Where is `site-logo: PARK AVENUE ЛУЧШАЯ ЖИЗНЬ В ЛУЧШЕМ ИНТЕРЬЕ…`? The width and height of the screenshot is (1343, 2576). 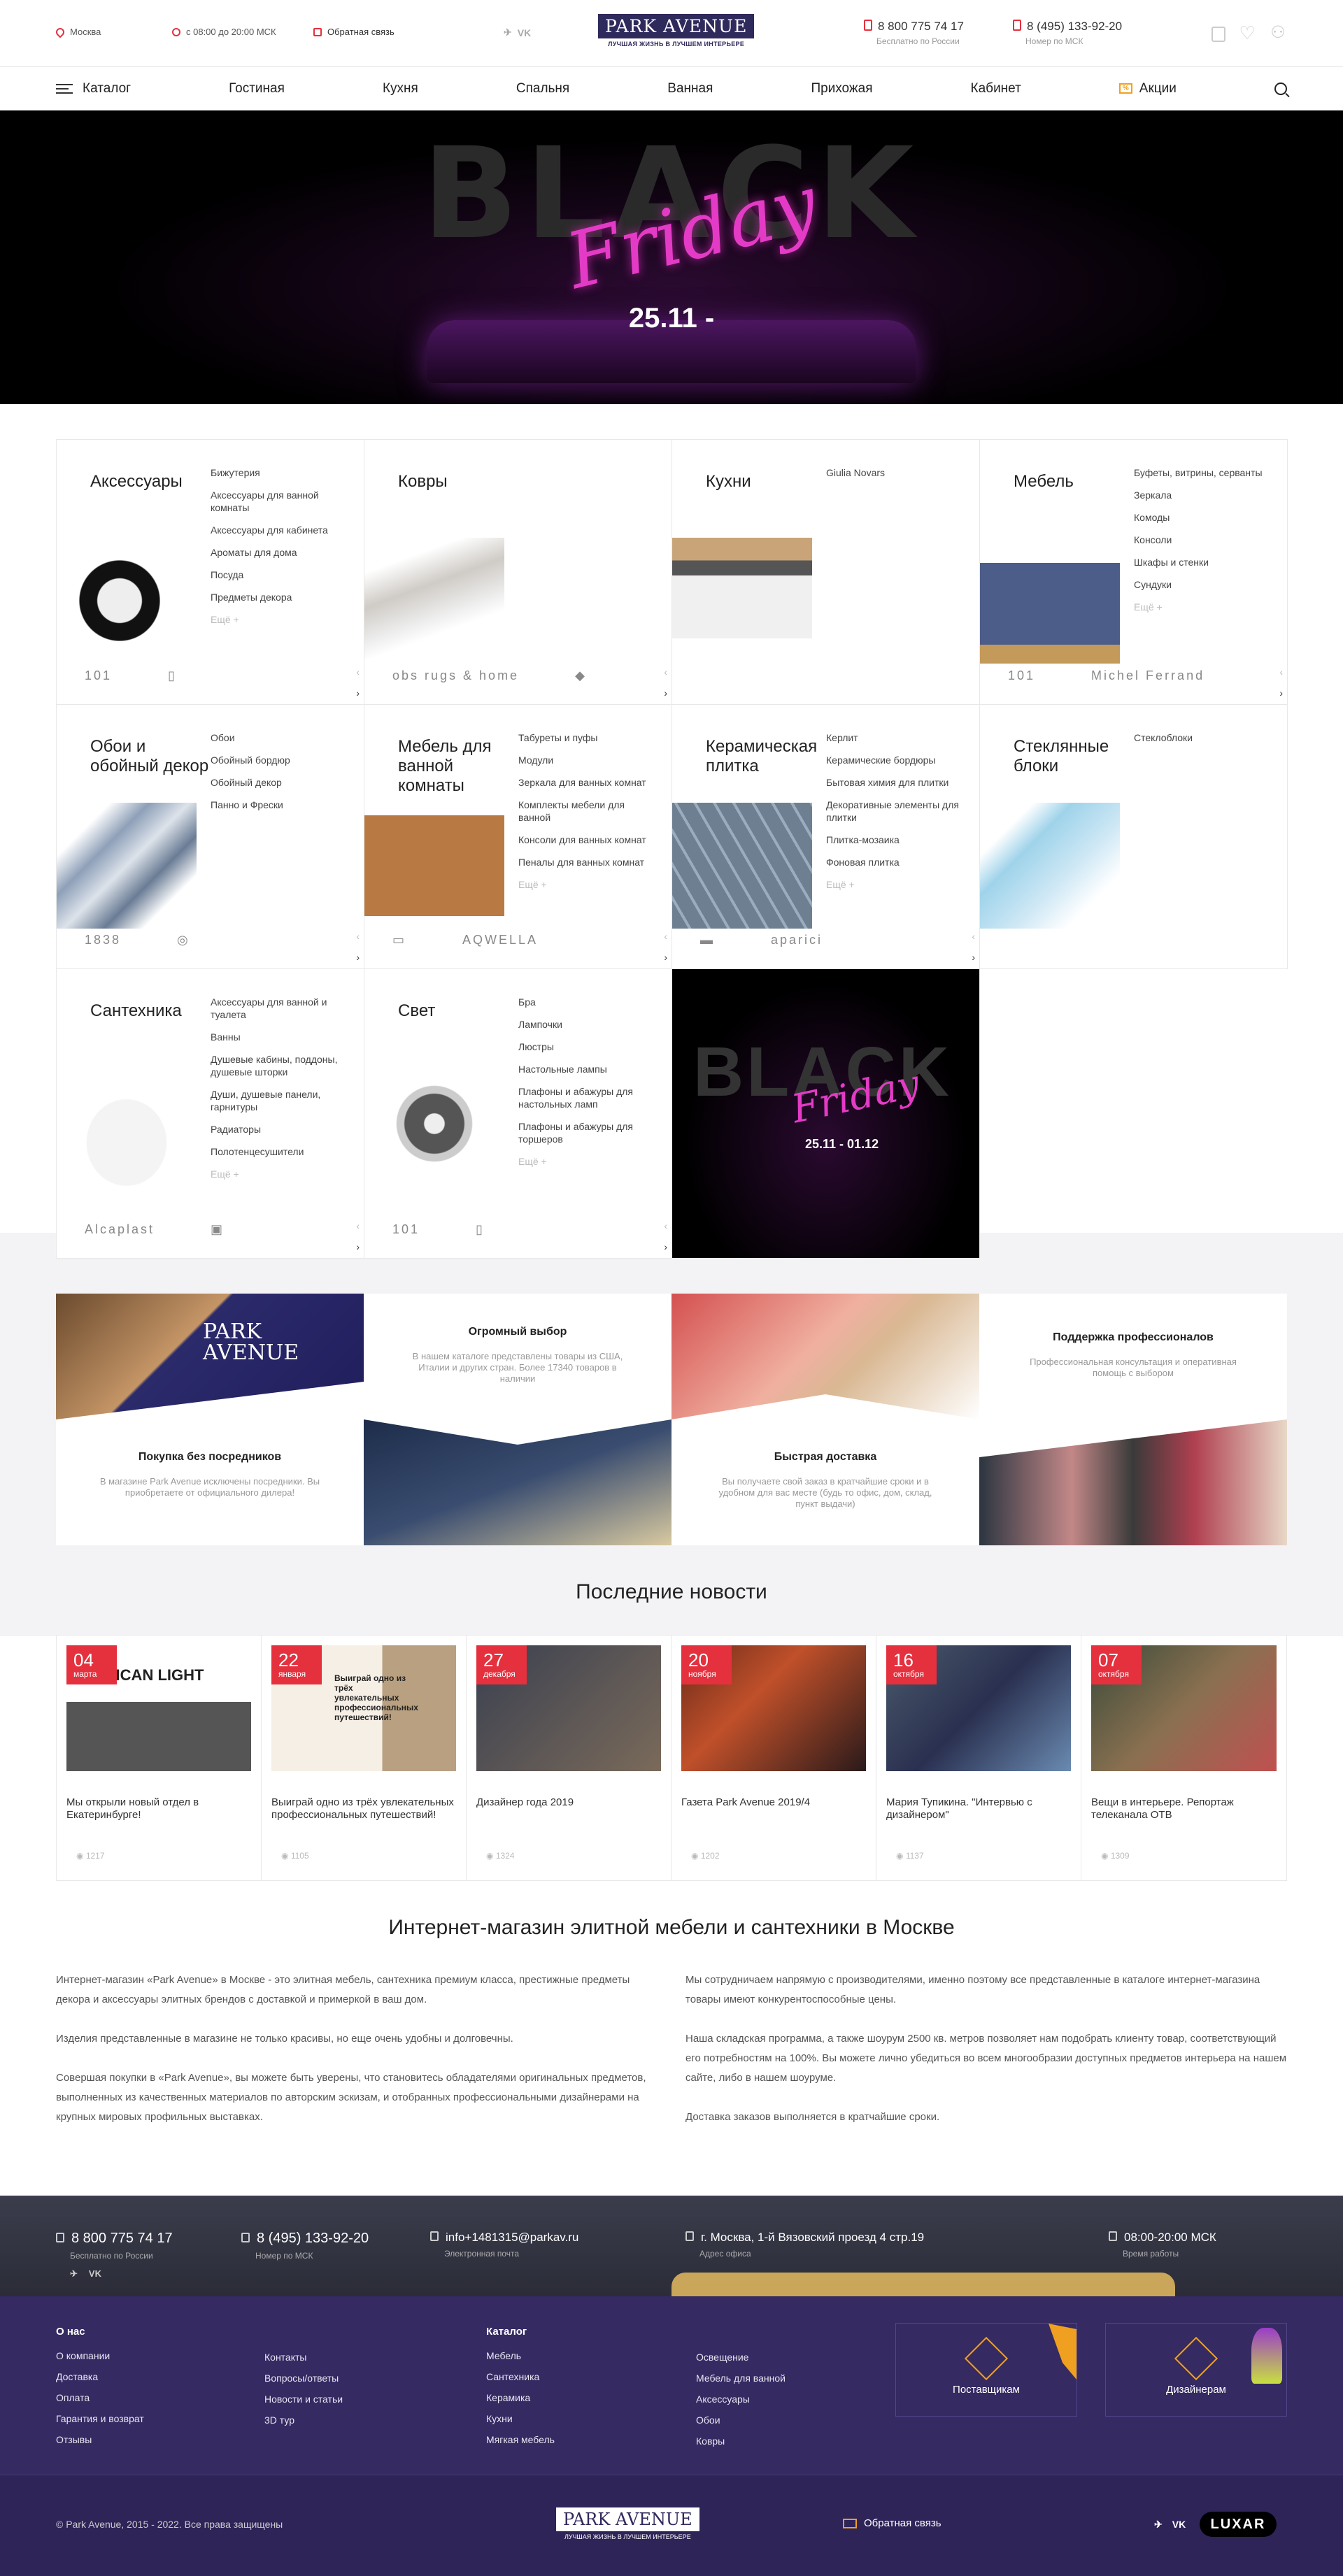 site-logo: PARK AVENUE ЛУЧШАЯ ЖИЗНЬ В ЛУЧШЕМ ИНТЕРЬЕ… is located at coordinates (676, 31).